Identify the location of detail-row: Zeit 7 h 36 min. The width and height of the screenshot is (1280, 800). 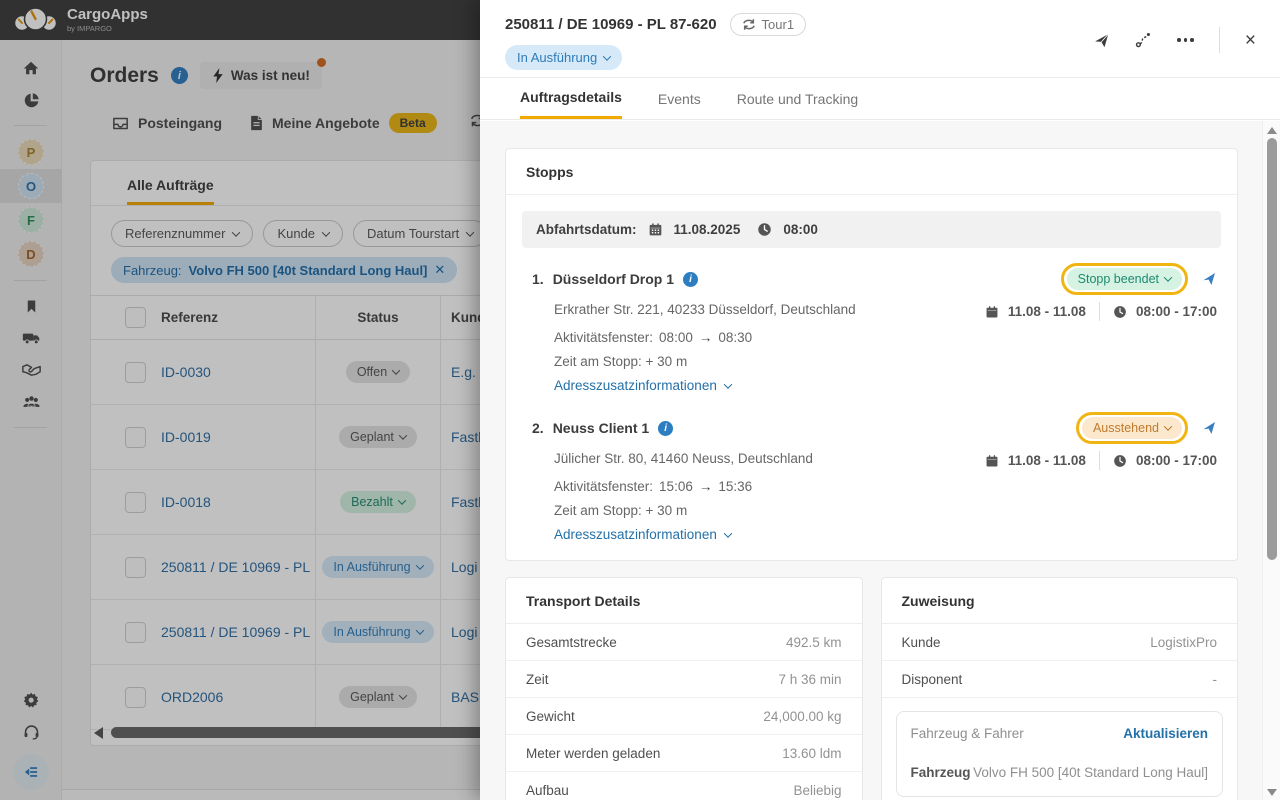
(684, 679).